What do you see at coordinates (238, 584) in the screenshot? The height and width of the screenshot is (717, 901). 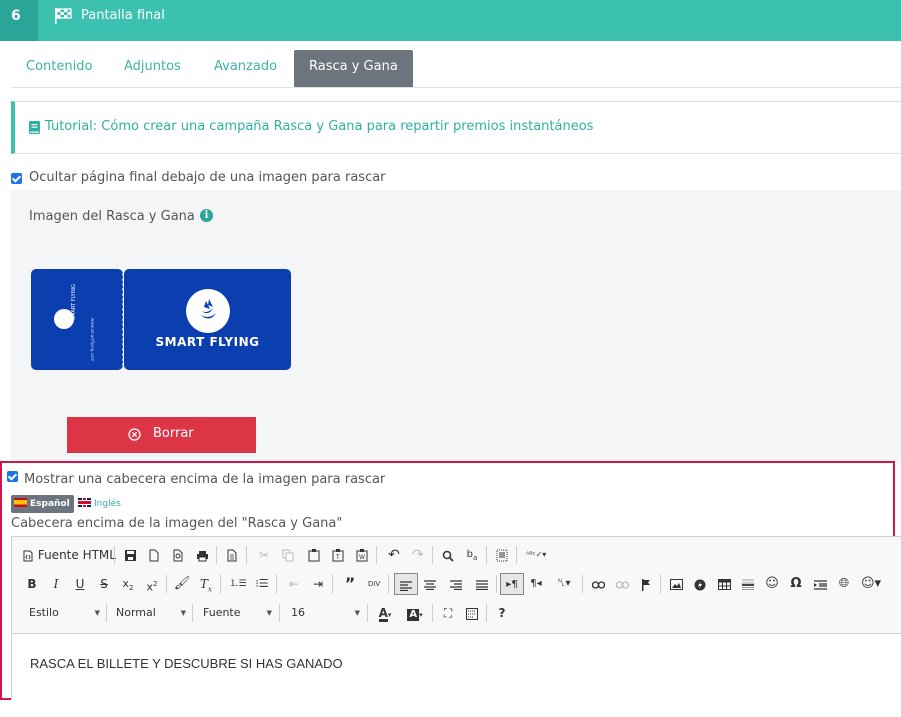 I see `numbered-list-icon: ⒈☰` at bounding box center [238, 584].